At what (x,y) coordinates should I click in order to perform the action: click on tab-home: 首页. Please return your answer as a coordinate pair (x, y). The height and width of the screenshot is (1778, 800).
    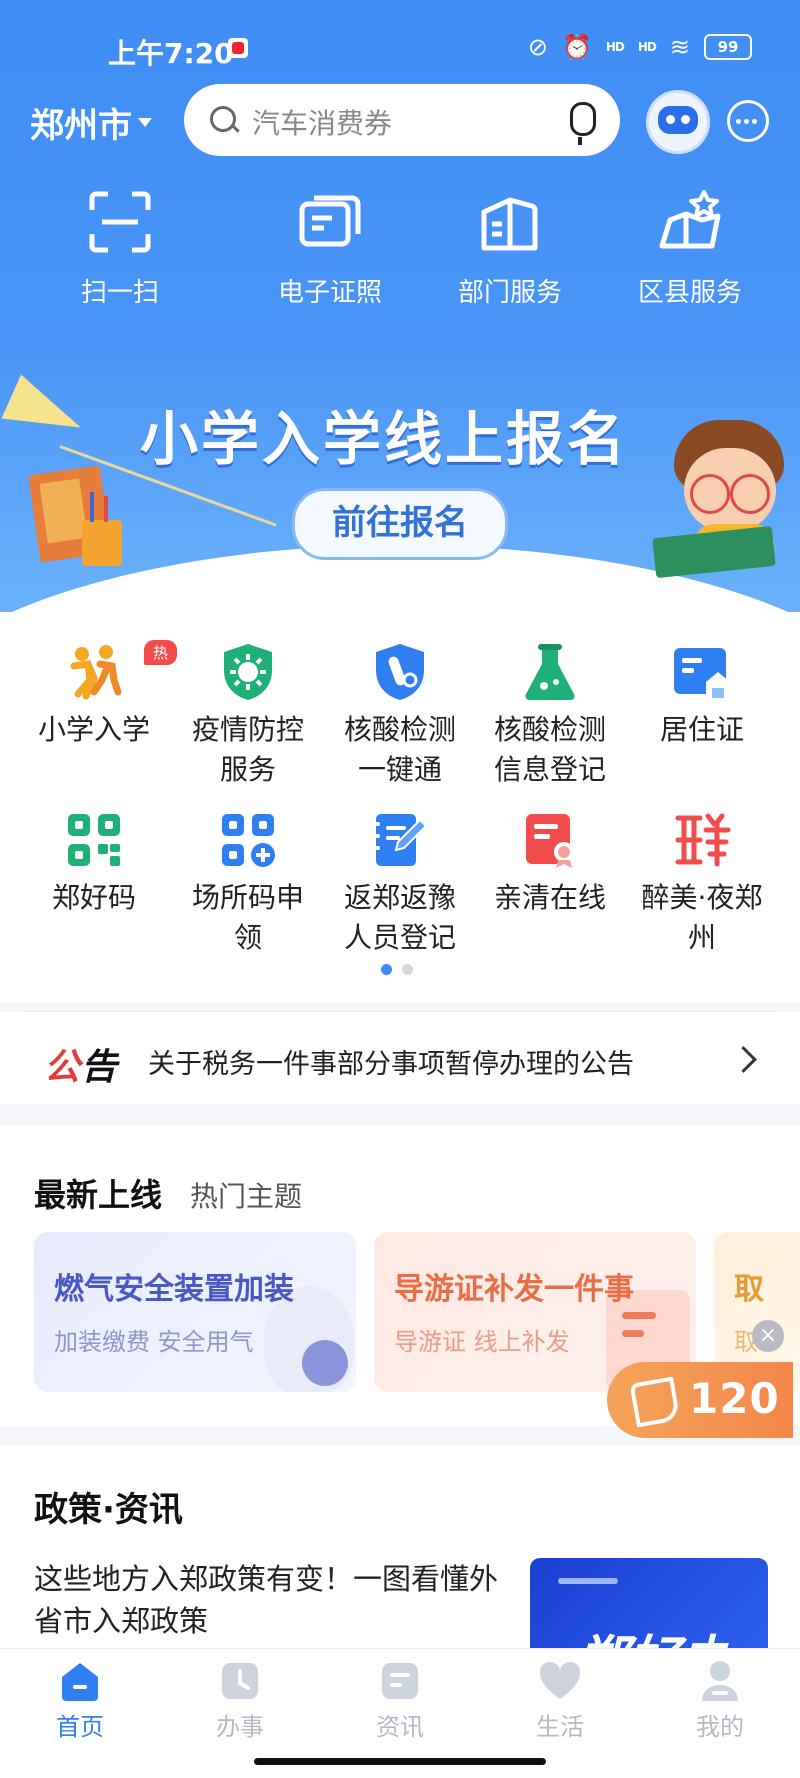
    Looking at the image, I should click on (80, 1700).